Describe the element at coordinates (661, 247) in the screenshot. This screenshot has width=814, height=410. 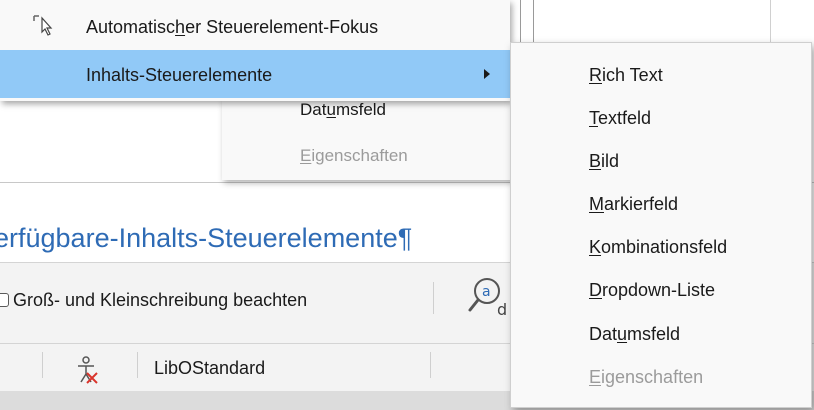
I see `menu-item-kombinationsfeld: Kombinationsfeld` at that location.